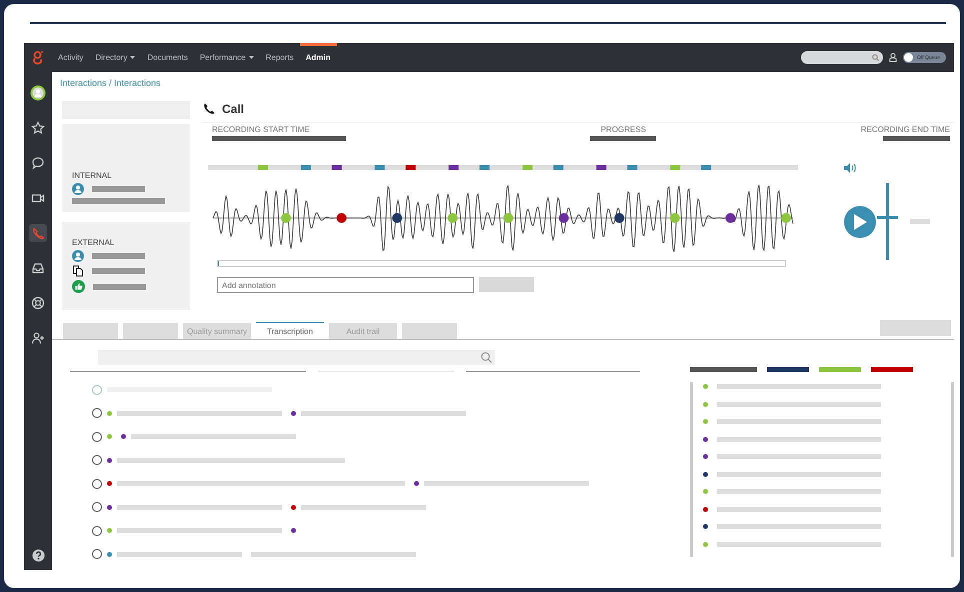 The height and width of the screenshot is (592, 964). What do you see at coordinates (850, 168) in the screenshot?
I see `speaker-icon` at bounding box center [850, 168].